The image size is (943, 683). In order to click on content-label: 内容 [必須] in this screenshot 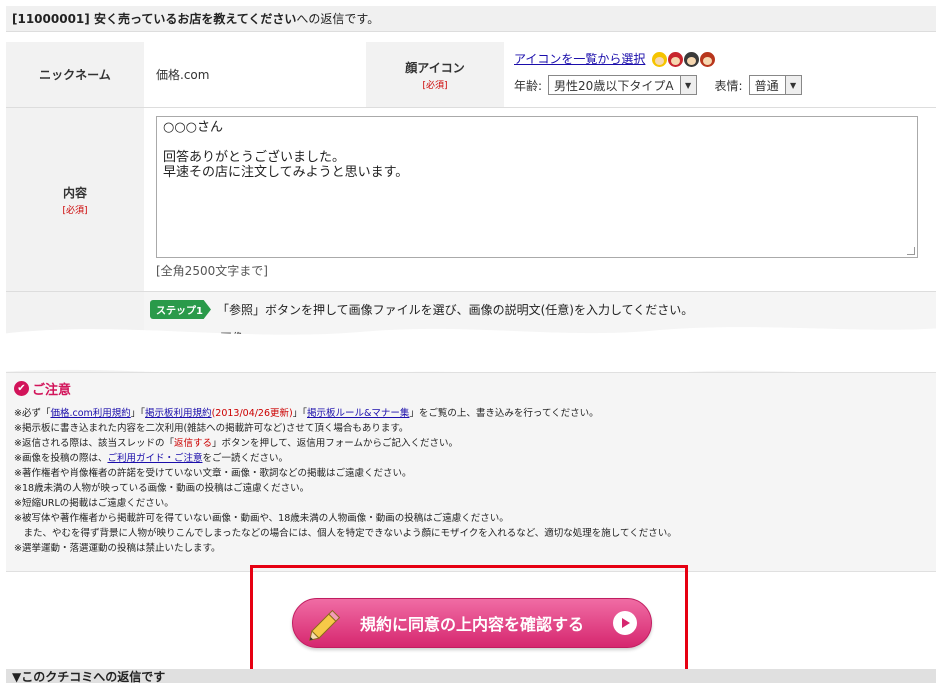, I will do `click(75, 199)`.